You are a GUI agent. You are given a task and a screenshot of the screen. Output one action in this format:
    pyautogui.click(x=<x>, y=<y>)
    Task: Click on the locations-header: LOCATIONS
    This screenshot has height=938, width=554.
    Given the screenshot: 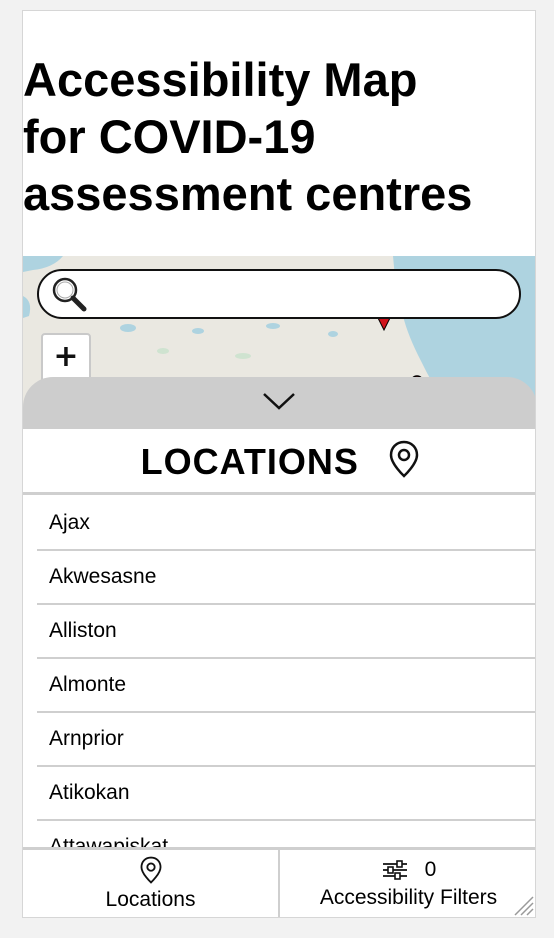 What is the action you would take?
    pyautogui.click(x=279, y=462)
    